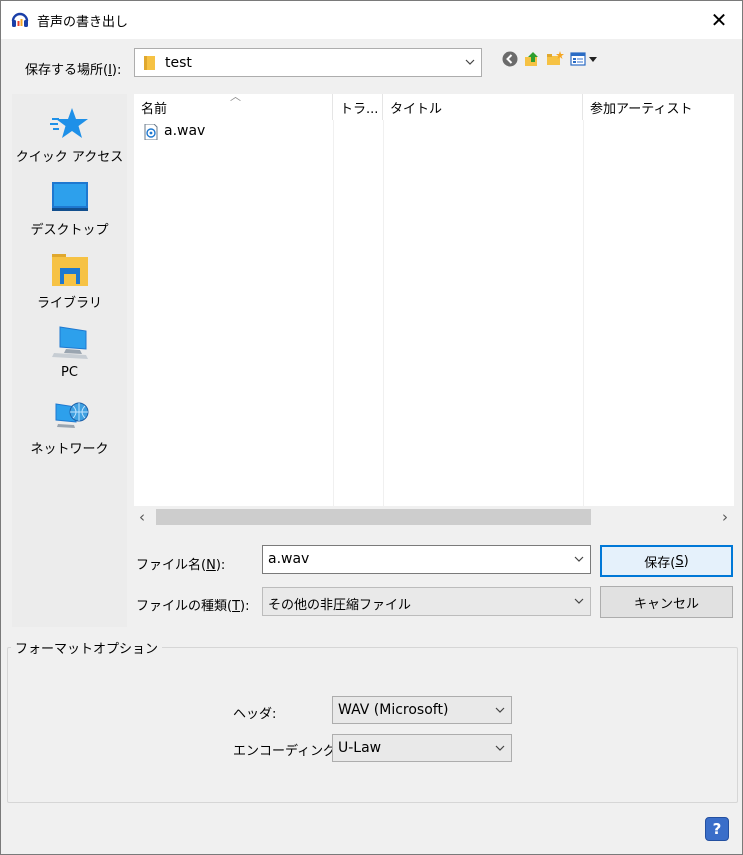 This screenshot has width=743, height=855. I want to click on place-desktop: デスクトップ, so click(69, 208).